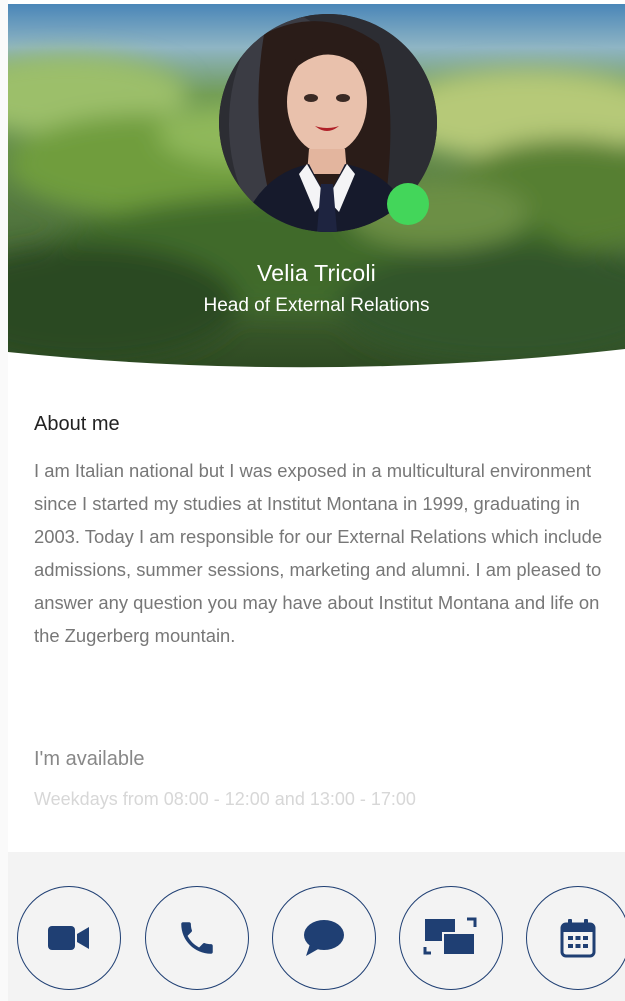 The height and width of the screenshot is (1001, 625). I want to click on schedule-meeting-button, so click(575, 938).